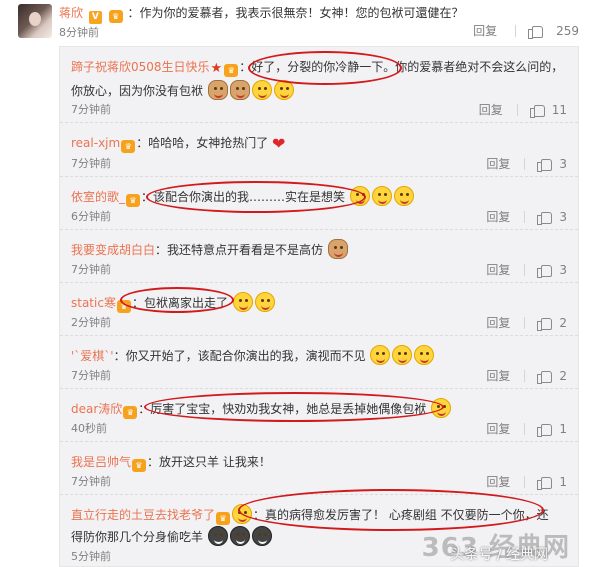 This screenshot has height=567, width=597. What do you see at coordinates (98, 197) in the screenshot?
I see `reply-username: 依室的歌_` at bounding box center [98, 197].